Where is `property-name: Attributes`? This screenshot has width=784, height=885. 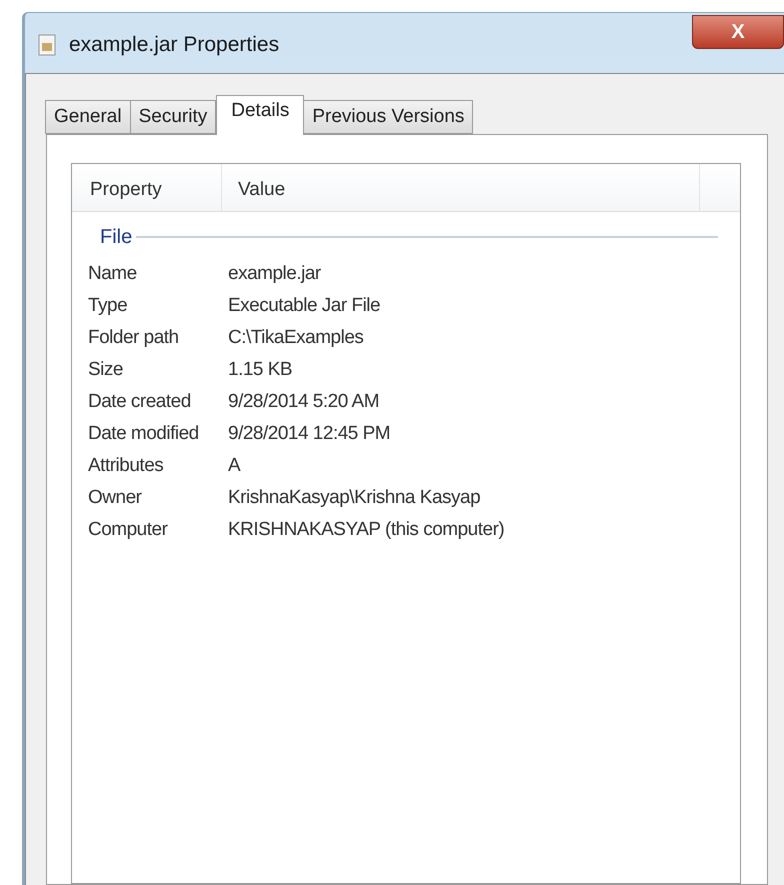 property-name: Attributes is located at coordinates (125, 466).